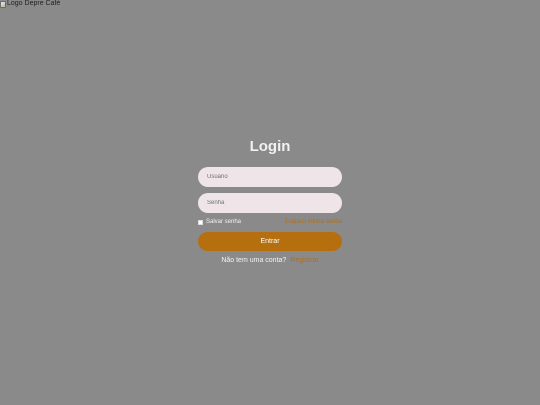  What do you see at coordinates (304, 260) in the screenshot?
I see `register-link: Registrar` at bounding box center [304, 260].